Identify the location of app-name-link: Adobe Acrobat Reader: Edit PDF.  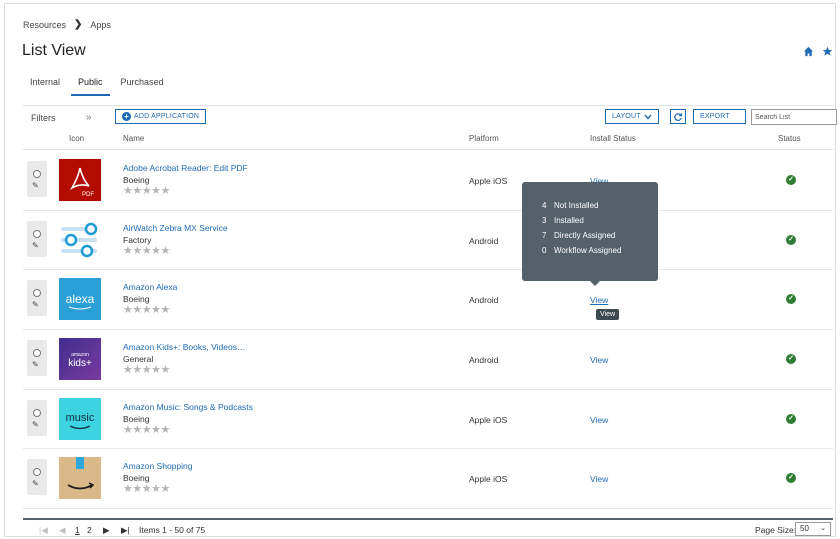
(185, 168).